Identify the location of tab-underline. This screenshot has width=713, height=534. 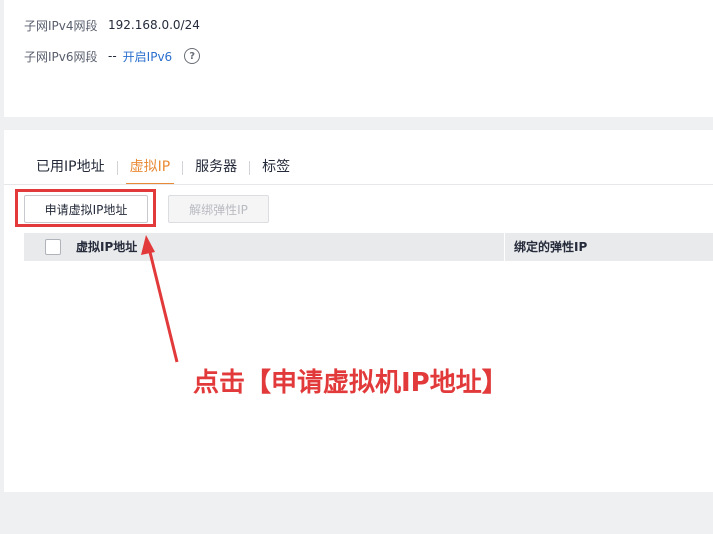
(358, 184).